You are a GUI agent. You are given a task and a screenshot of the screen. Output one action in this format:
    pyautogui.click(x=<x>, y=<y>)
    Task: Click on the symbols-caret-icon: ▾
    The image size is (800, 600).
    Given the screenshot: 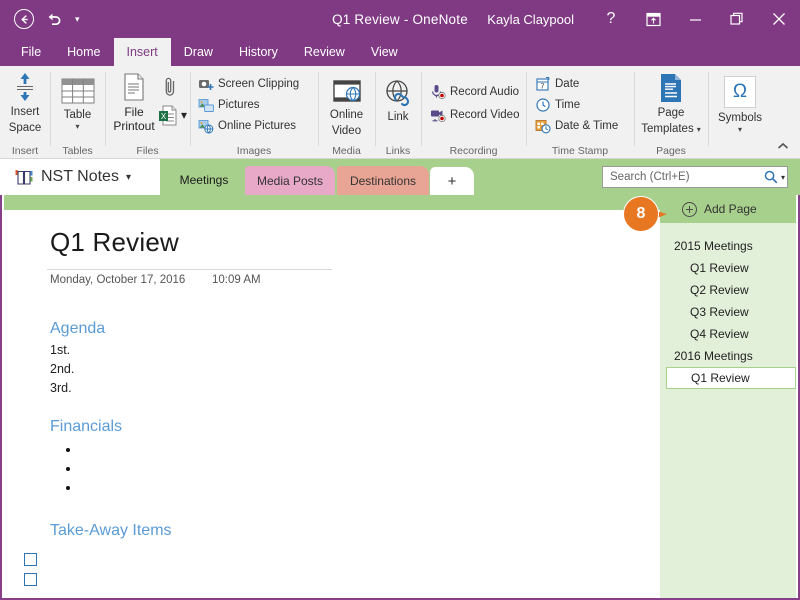 What is the action you would take?
    pyautogui.click(x=740, y=130)
    